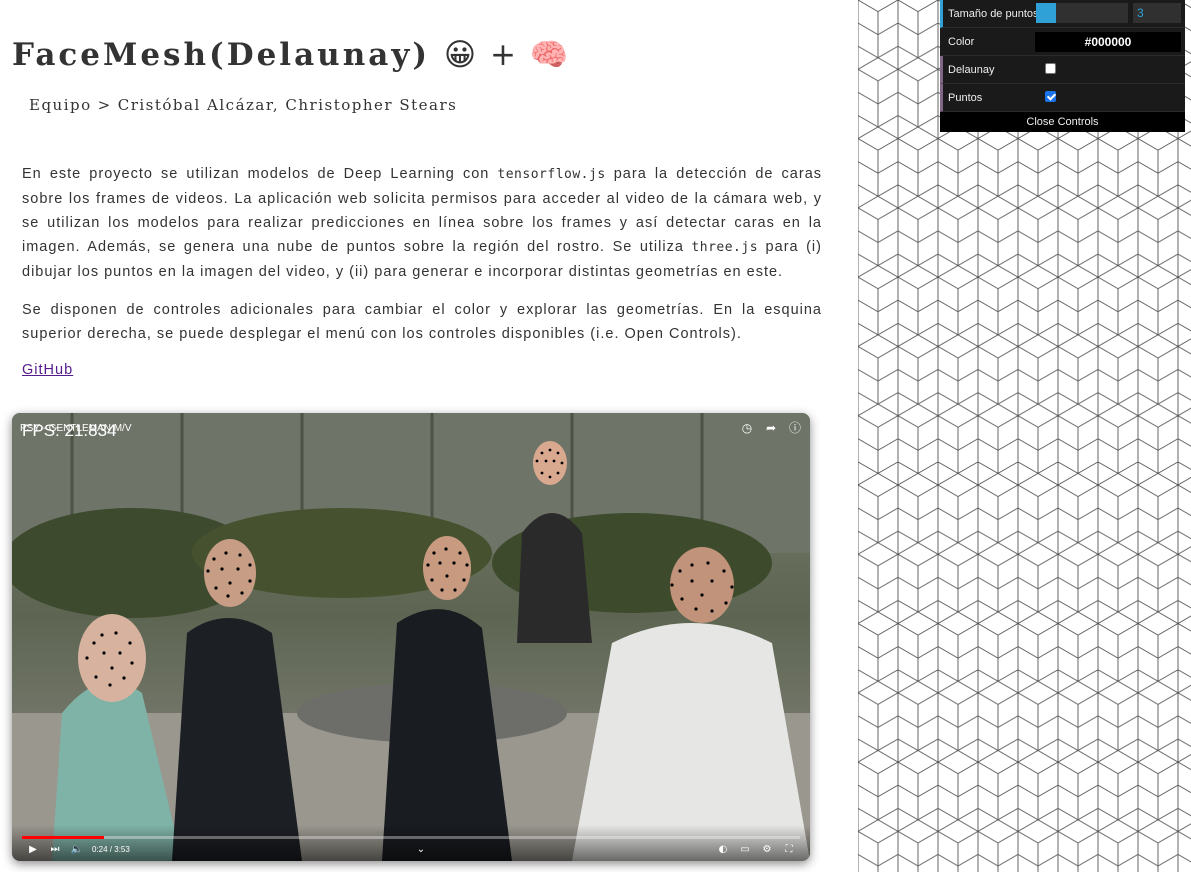  I want to click on color-label: Color, so click(961, 41).